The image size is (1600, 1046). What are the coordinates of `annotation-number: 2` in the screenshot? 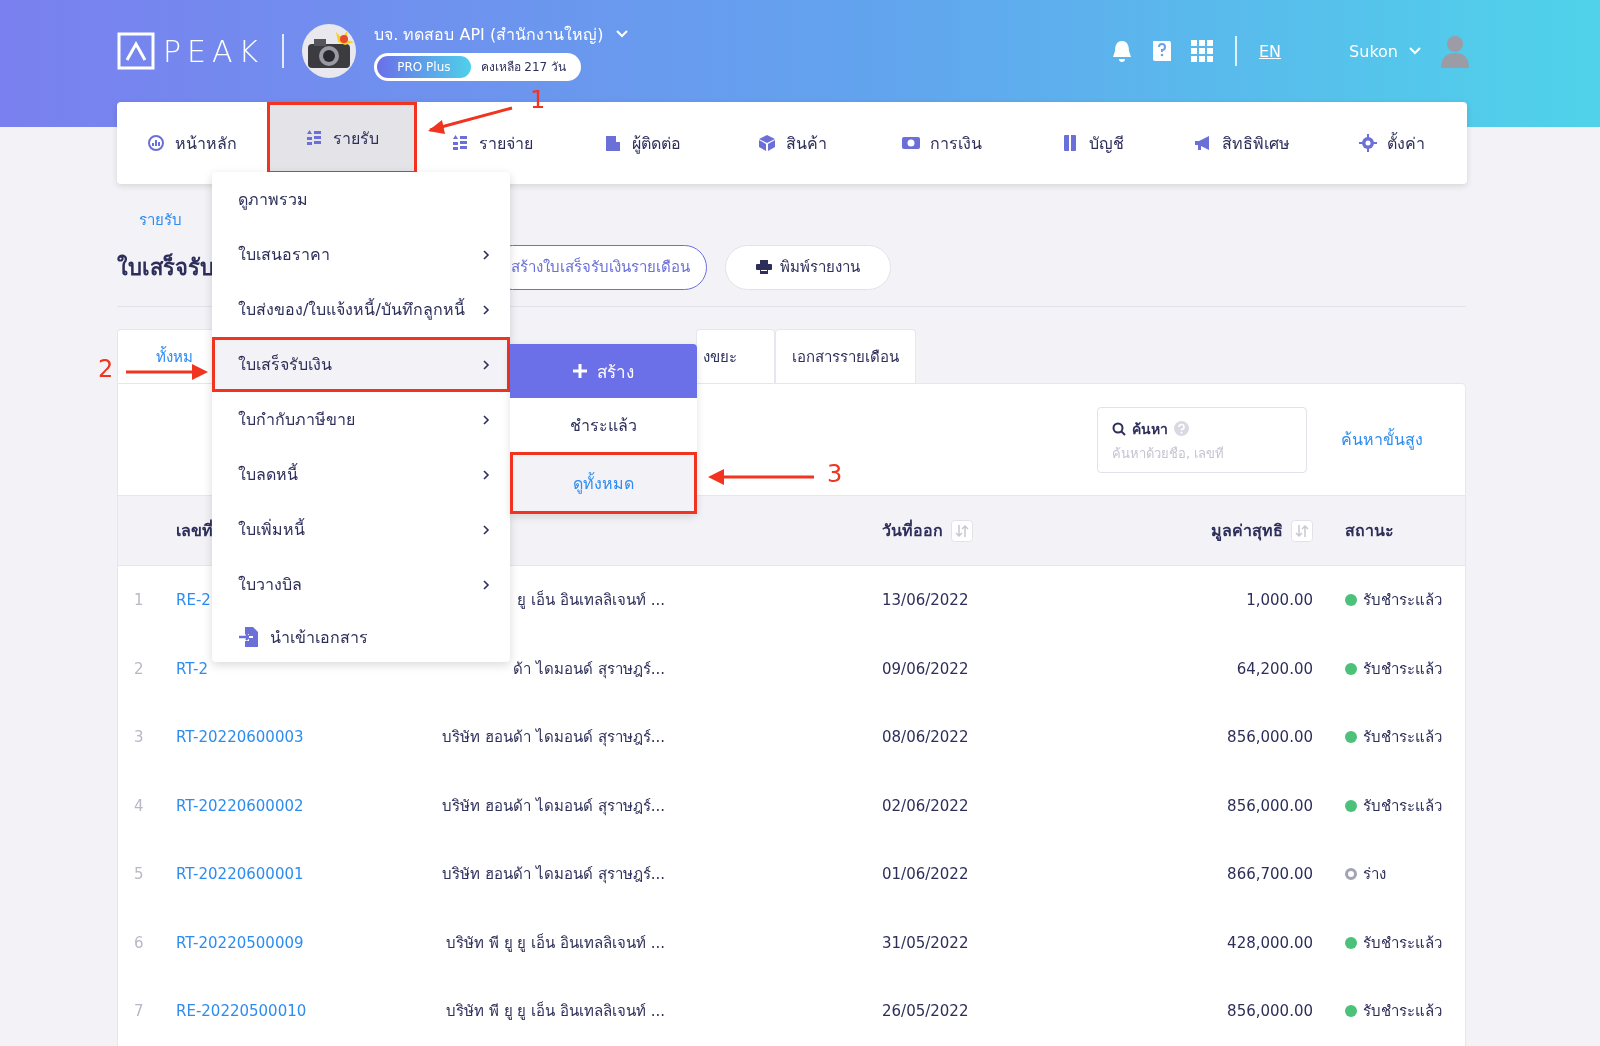 It's located at (106, 369).